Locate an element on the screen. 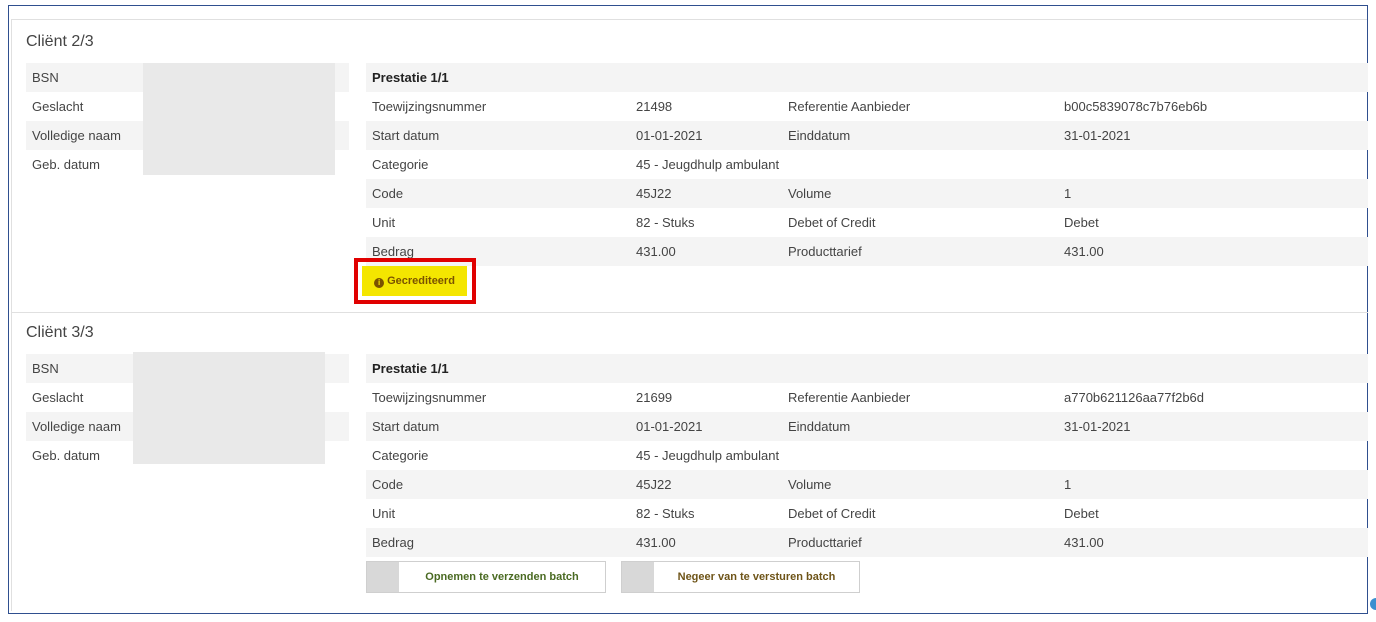  ignore-batch-button: Negeer van te versturen batch is located at coordinates (740, 577).